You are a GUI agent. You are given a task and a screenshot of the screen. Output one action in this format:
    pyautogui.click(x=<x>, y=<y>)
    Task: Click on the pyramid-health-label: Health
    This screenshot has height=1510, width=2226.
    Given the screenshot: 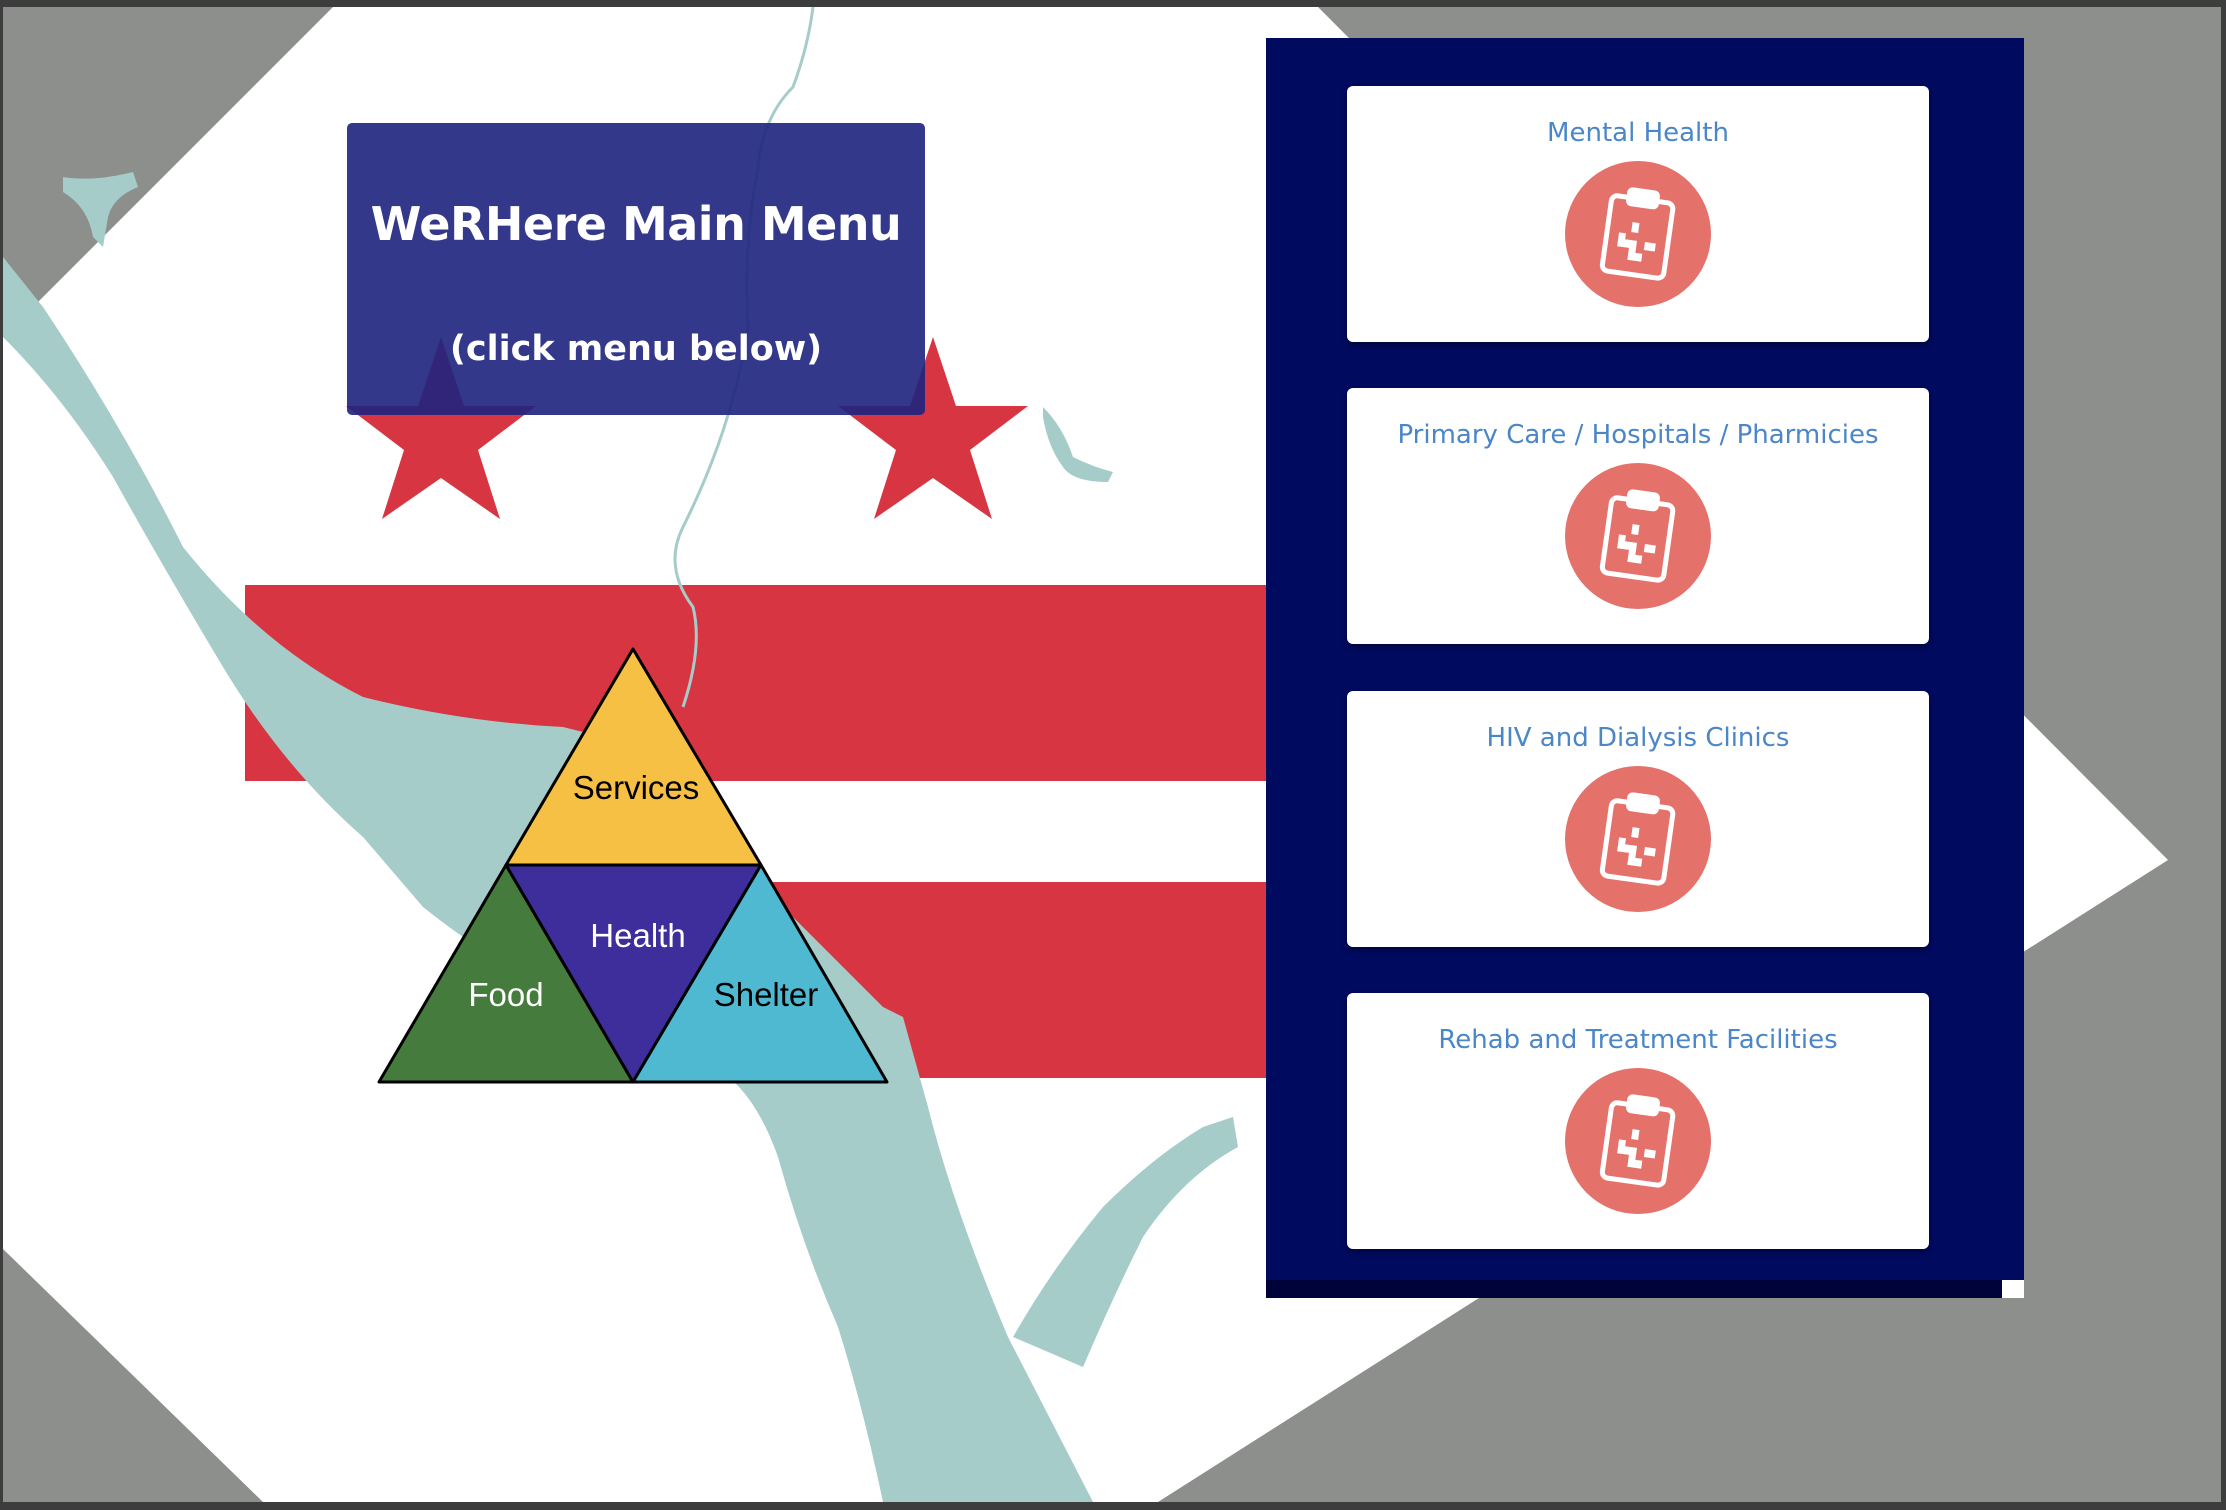 What is the action you would take?
    pyautogui.click(x=637, y=935)
    